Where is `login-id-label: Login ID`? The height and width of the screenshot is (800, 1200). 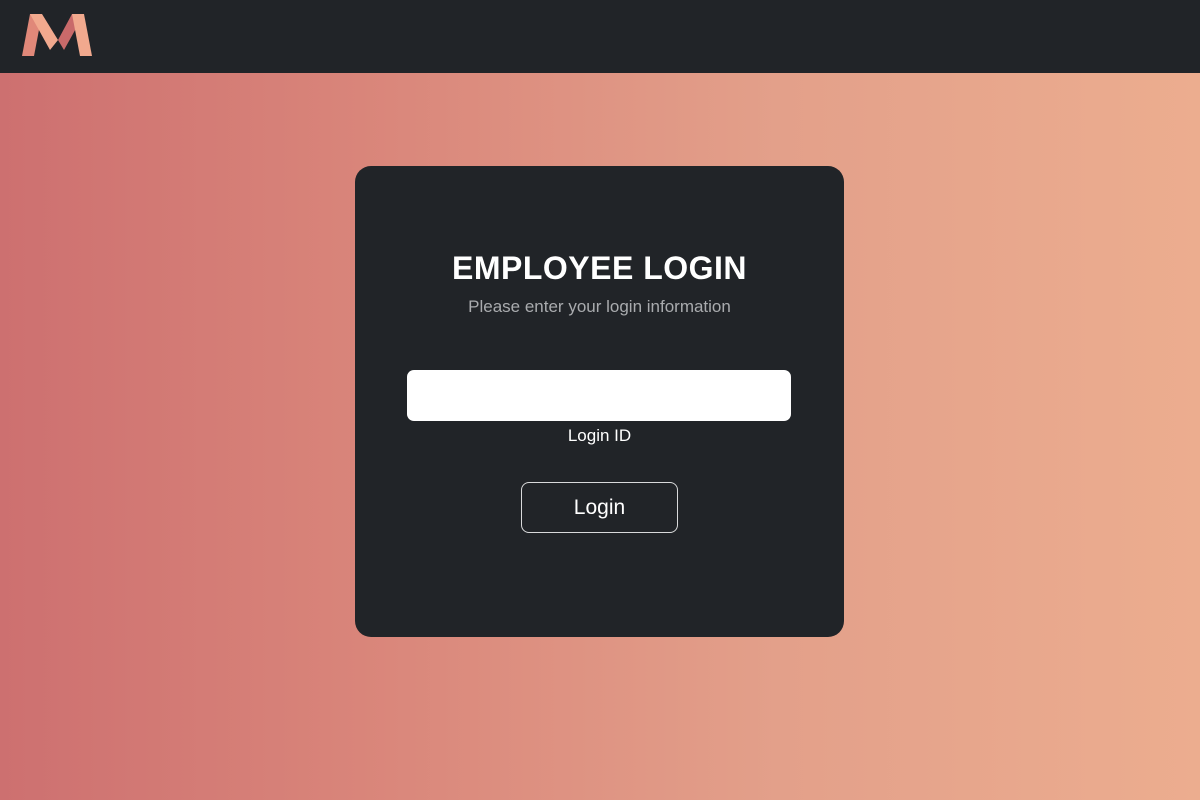
login-id-label: Login ID is located at coordinates (599, 435).